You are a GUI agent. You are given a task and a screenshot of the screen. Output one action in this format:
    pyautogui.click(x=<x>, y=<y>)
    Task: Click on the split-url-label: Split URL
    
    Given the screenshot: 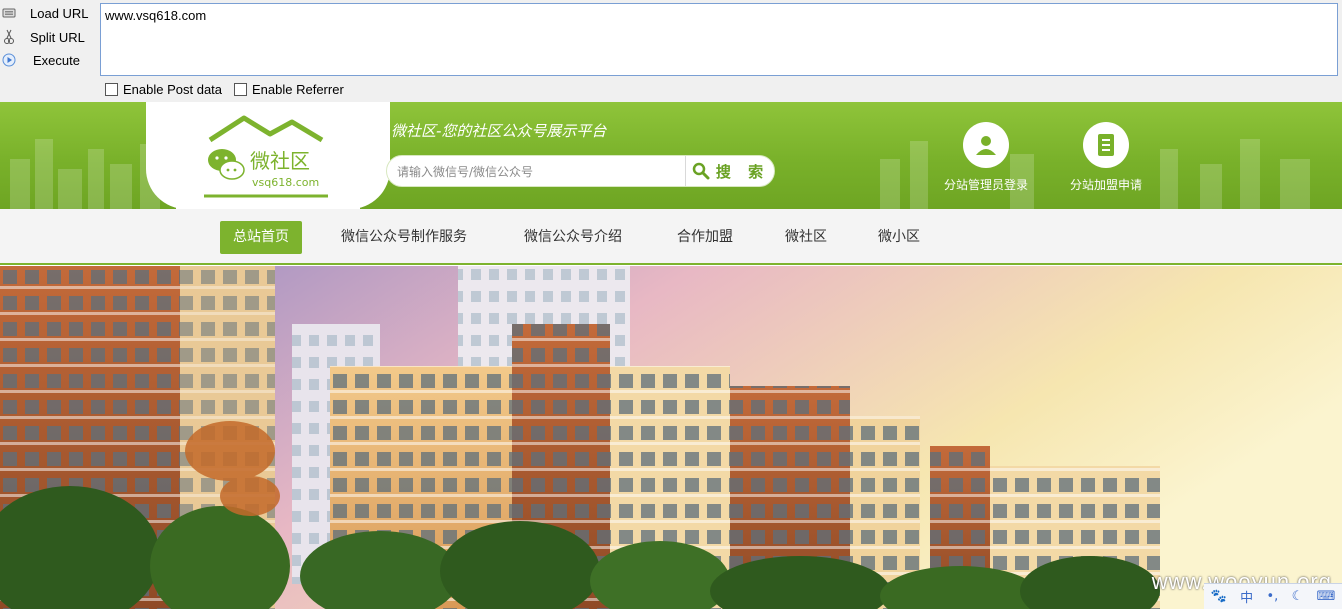 What is the action you would take?
    pyautogui.click(x=57, y=37)
    